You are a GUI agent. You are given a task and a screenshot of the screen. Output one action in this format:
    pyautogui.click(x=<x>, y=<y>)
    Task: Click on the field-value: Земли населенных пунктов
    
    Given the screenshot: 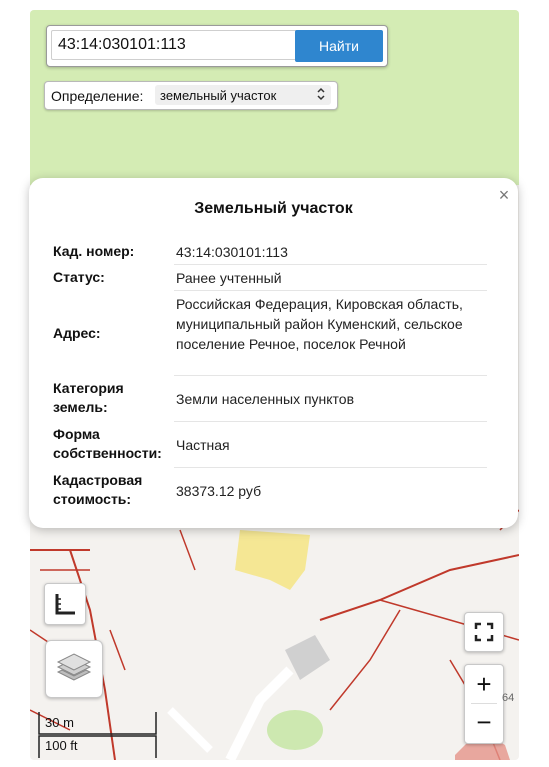 What is the action you would take?
    pyautogui.click(x=265, y=399)
    